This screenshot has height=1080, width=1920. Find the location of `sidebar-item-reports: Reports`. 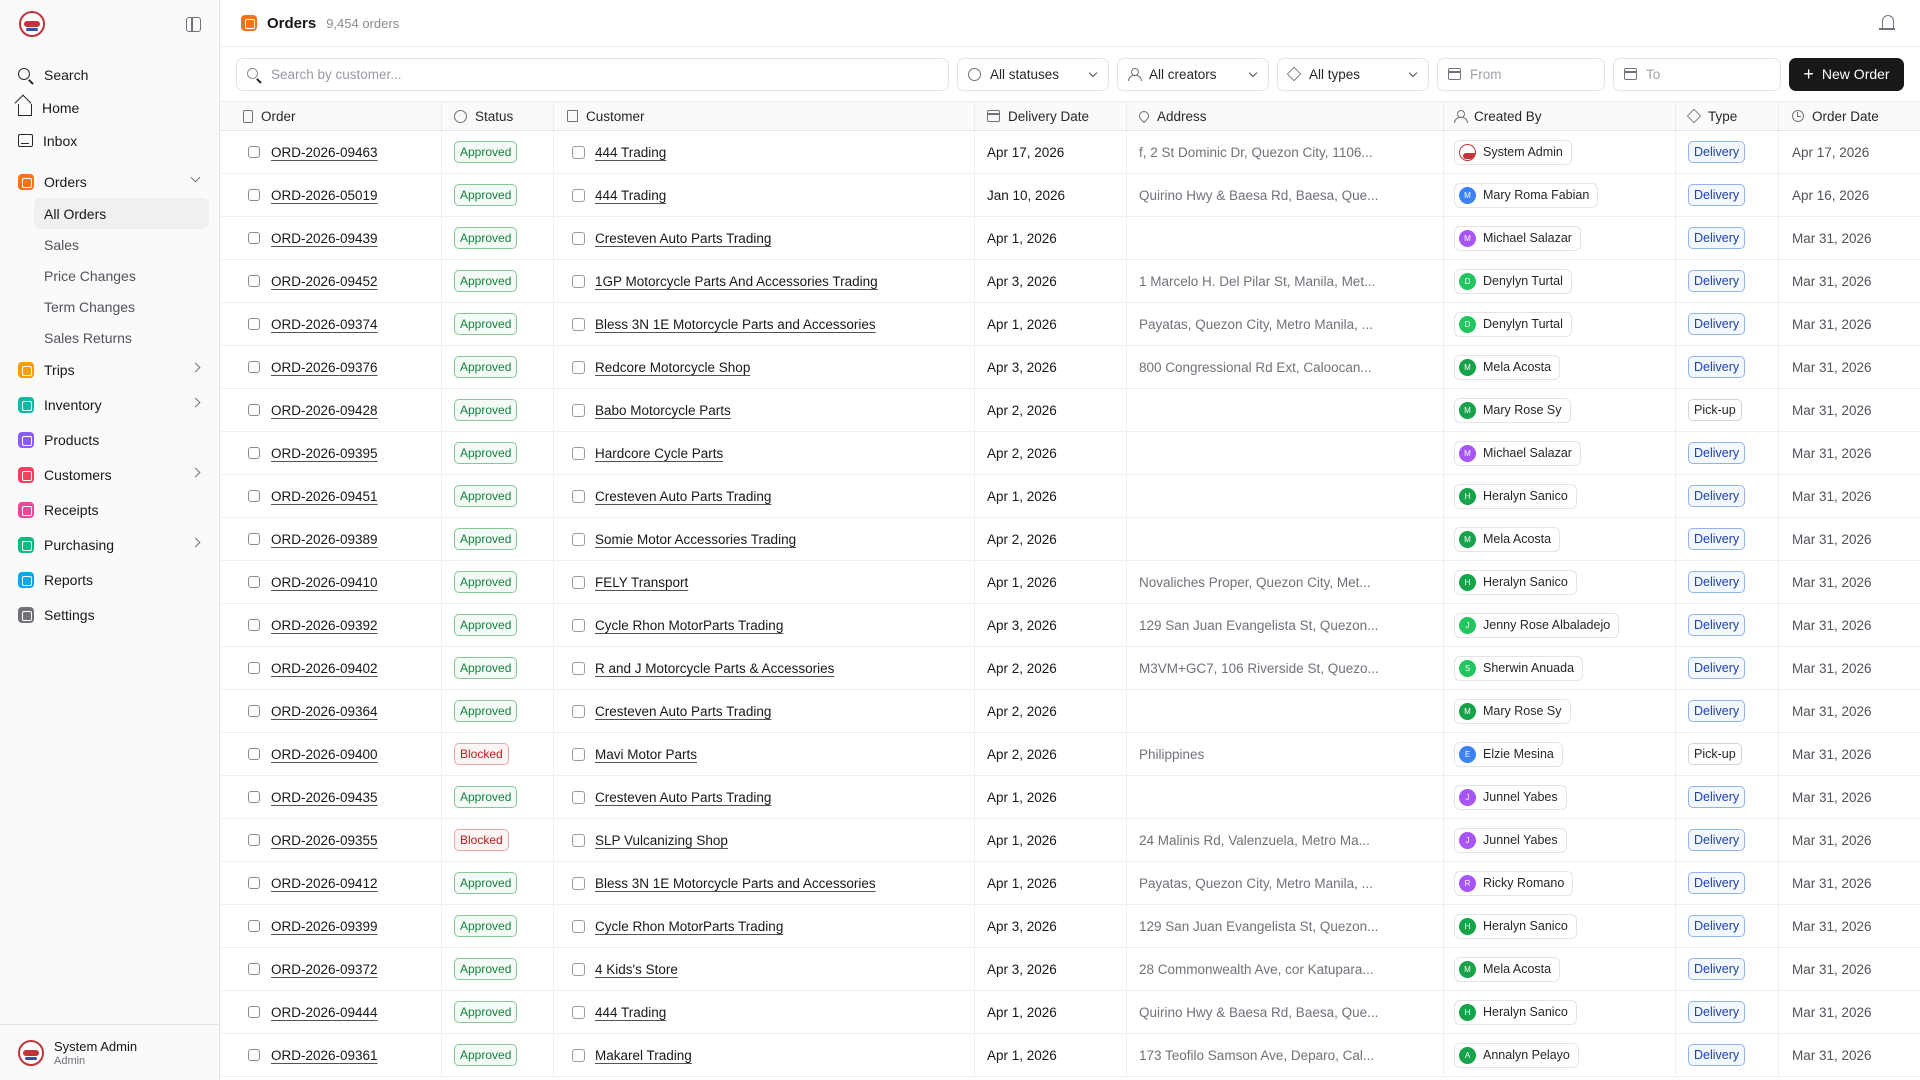

sidebar-item-reports: Reports is located at coordinates (109, 579).